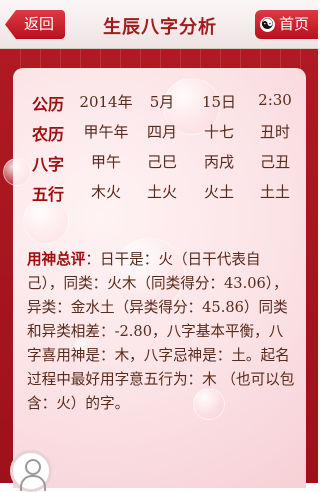 This screenshot has height=492, width=320. I want to click on row-label: 八字, so click(47, 164).